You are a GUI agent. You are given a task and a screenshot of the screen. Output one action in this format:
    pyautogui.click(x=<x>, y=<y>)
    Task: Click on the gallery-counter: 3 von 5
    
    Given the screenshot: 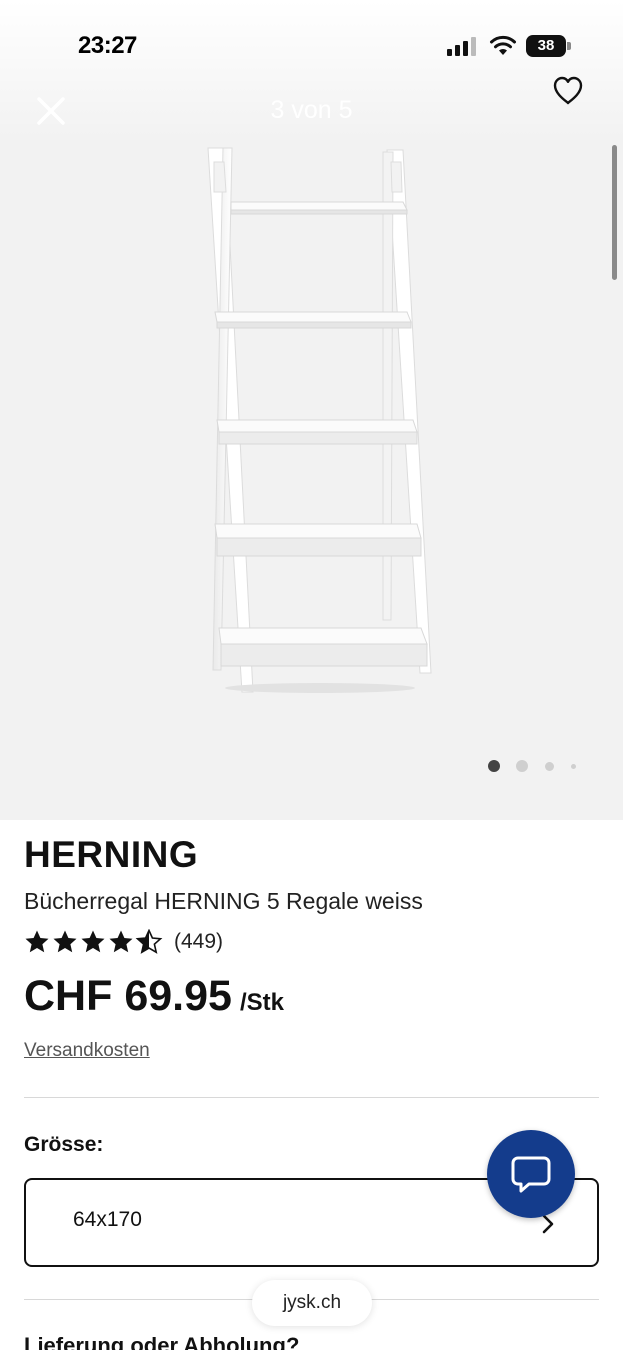 What is the action you would take?
    pyautogui.click(x=311, y=110)
    